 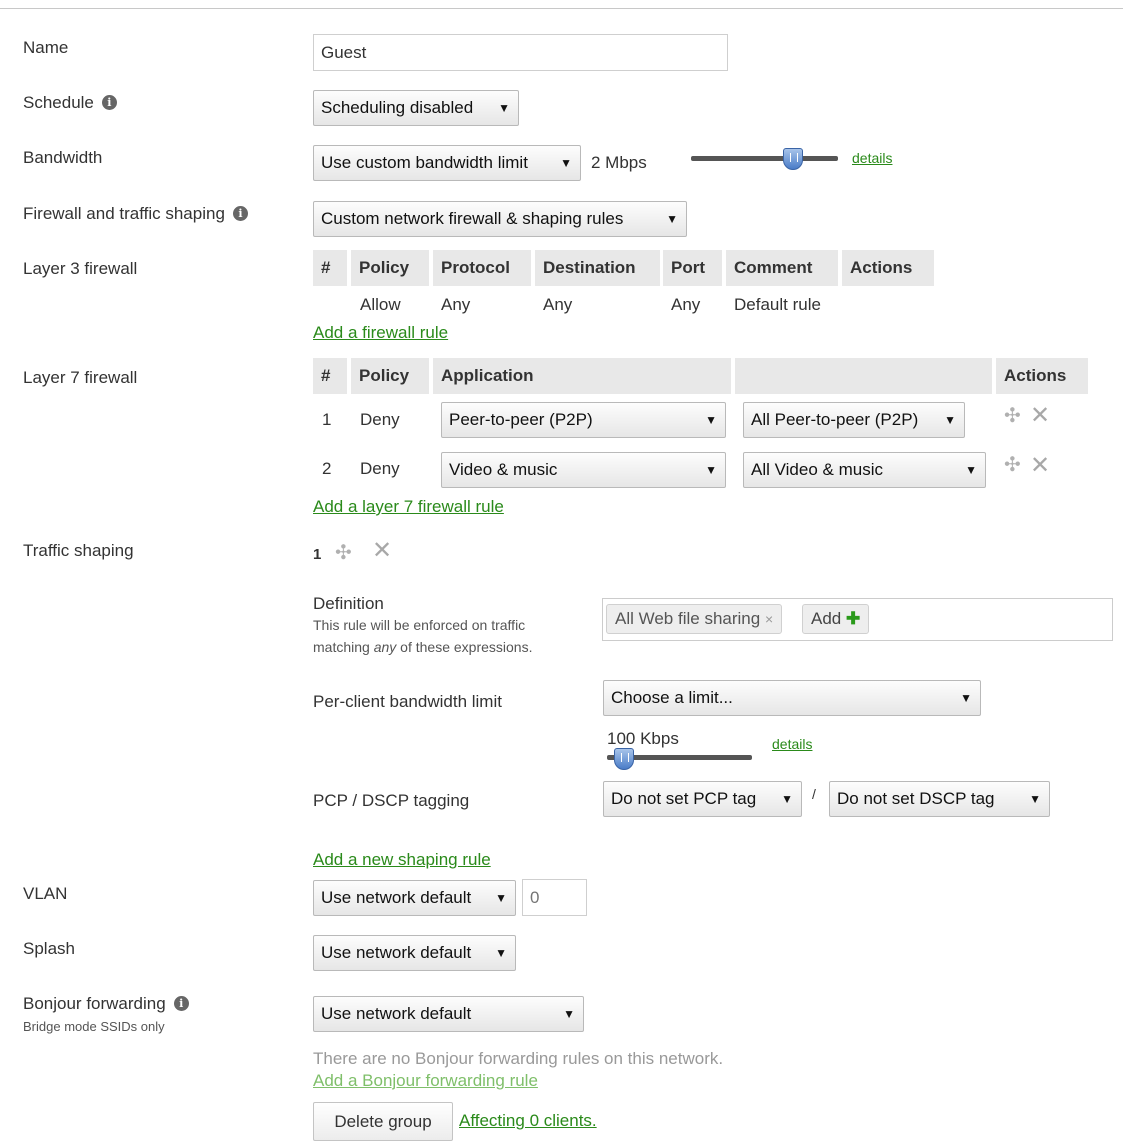 What do you see at coordinates (792, 744) in the screenshot?
I see `per-client-details-link: details` at bounding box center [792, 744].